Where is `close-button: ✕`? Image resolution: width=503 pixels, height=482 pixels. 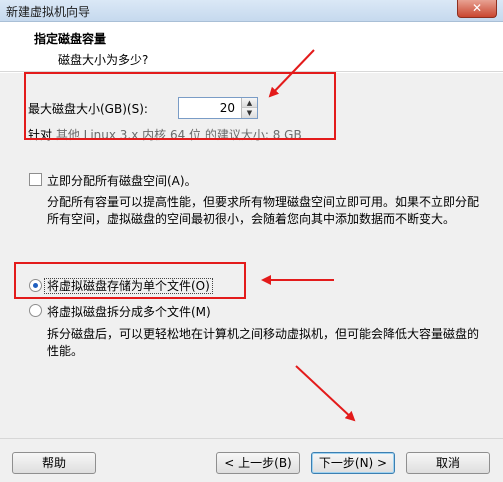 close-button: ✕ is located at coordinates (477, 9).